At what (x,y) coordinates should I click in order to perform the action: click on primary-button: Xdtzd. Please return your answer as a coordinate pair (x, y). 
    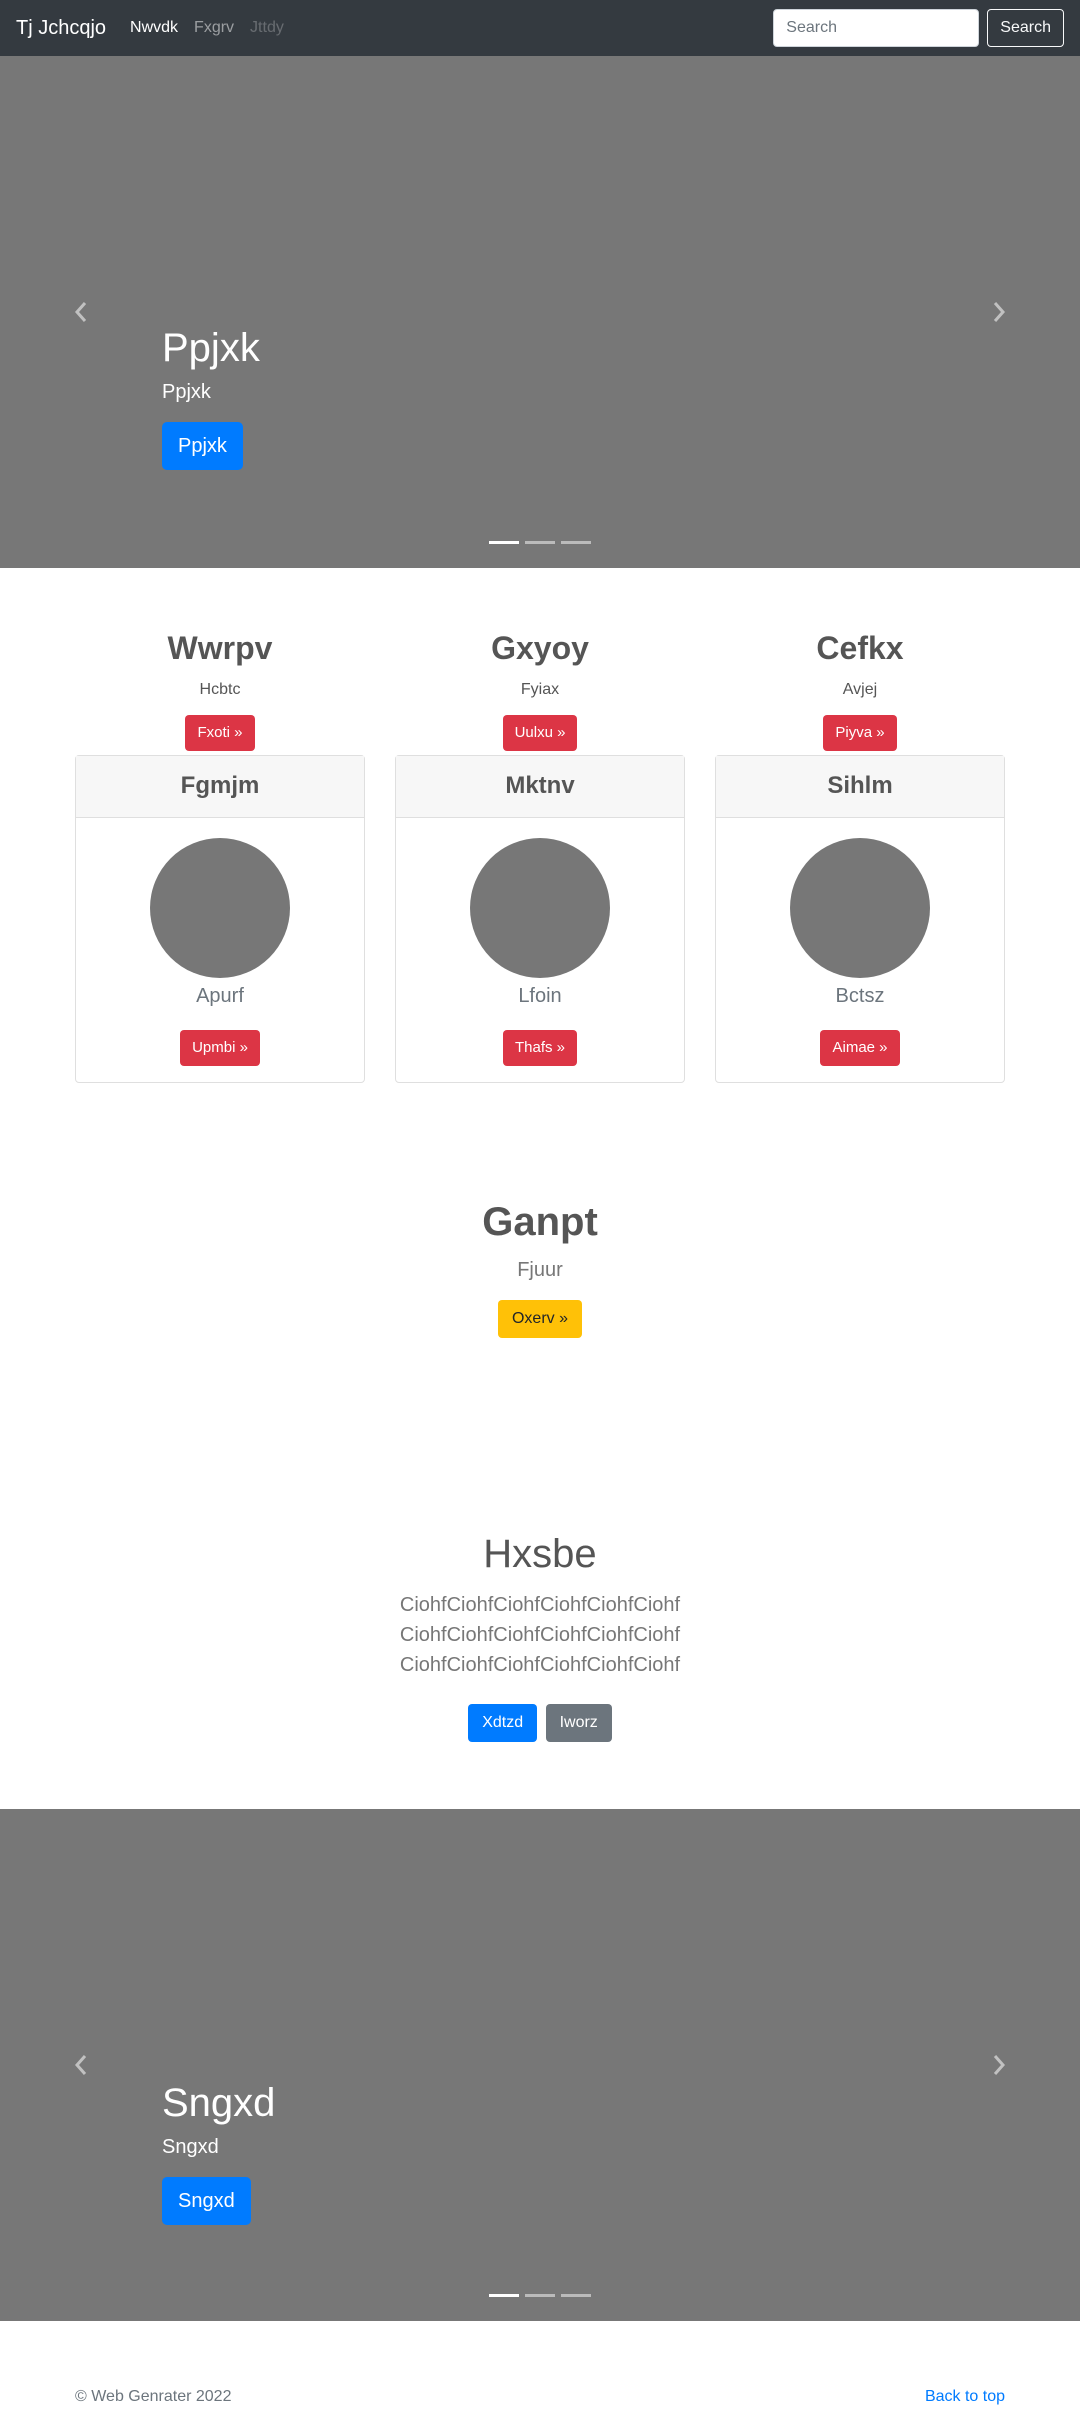
    Looking at the image, I should click on (503, 1723).